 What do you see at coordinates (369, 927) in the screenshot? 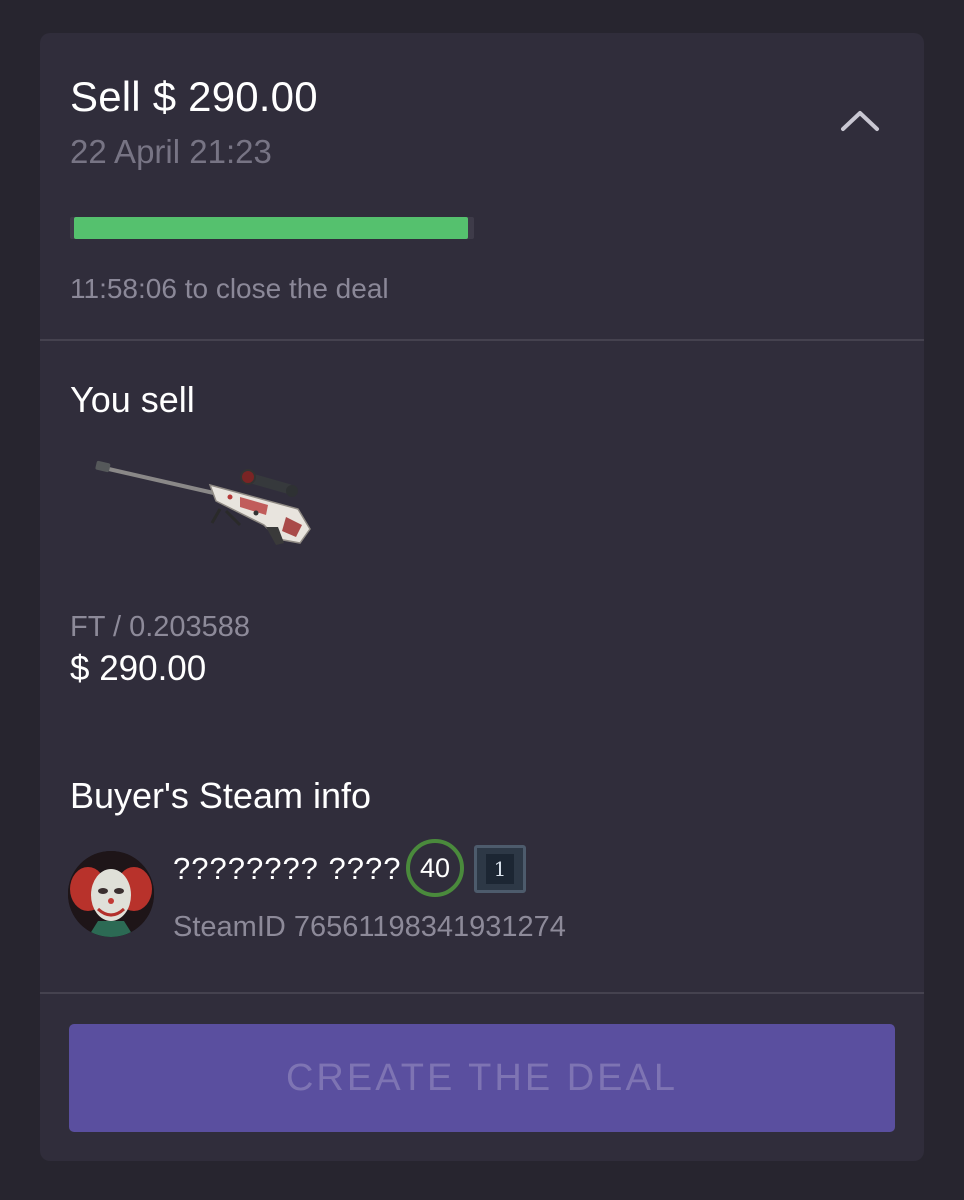
I see `buyer-steam-id: SteamID 76561198341931274` at bounding box center [369, 927].